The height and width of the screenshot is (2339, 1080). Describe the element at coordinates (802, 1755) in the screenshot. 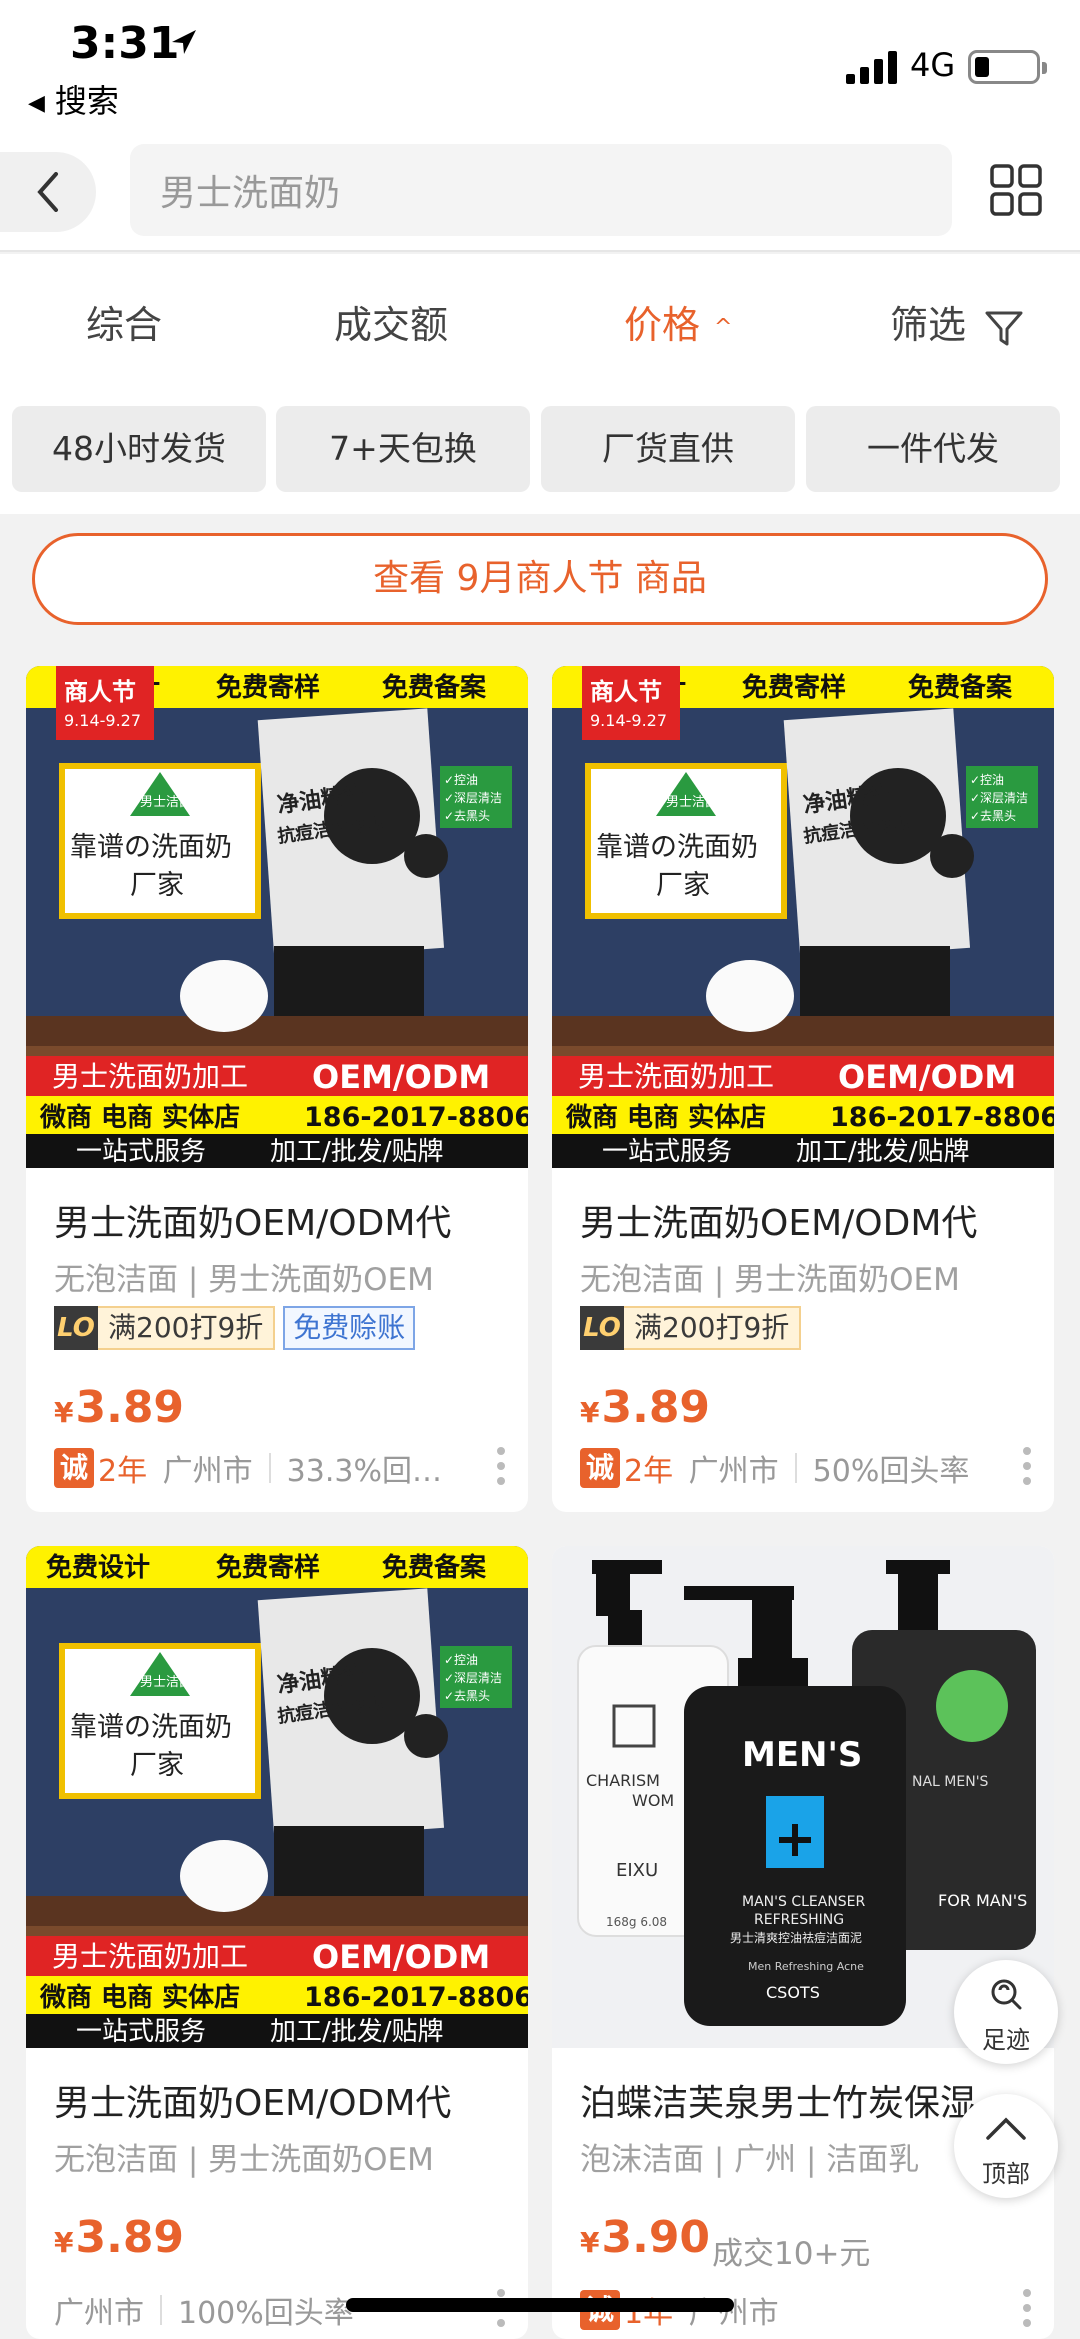

I see `bottle-mens: MEN'S` at that location.